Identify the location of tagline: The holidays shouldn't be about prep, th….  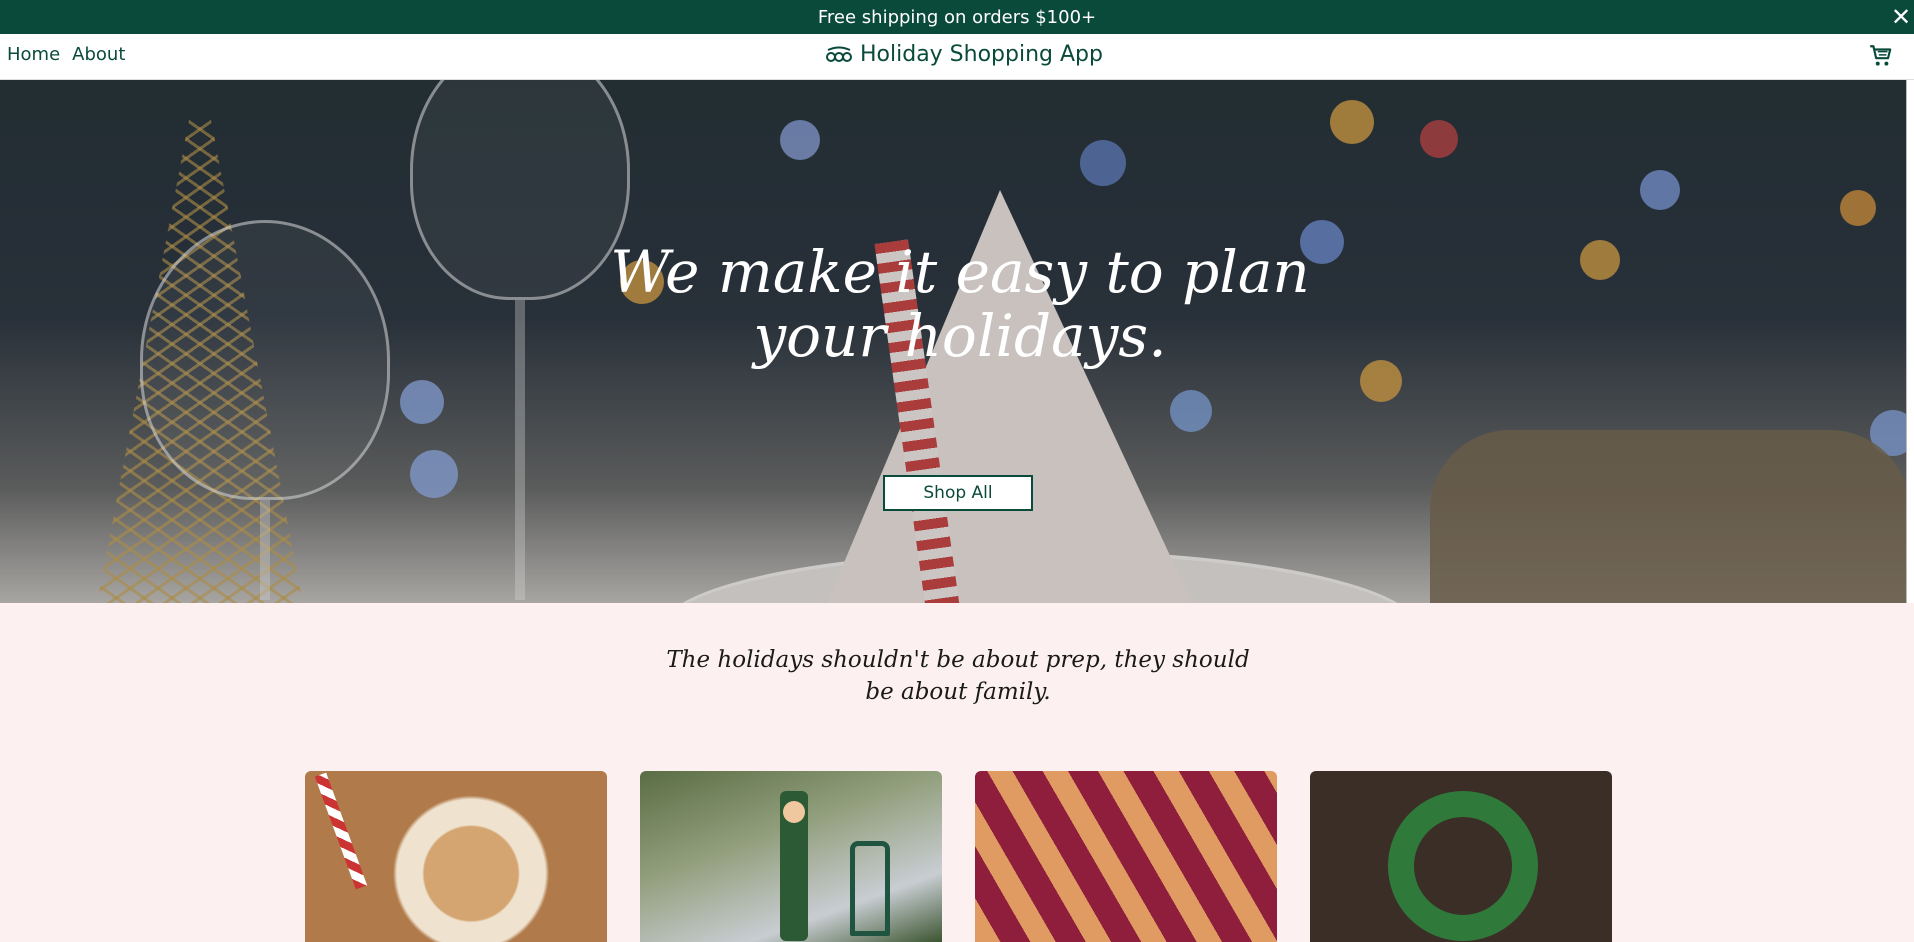
(958, 676).